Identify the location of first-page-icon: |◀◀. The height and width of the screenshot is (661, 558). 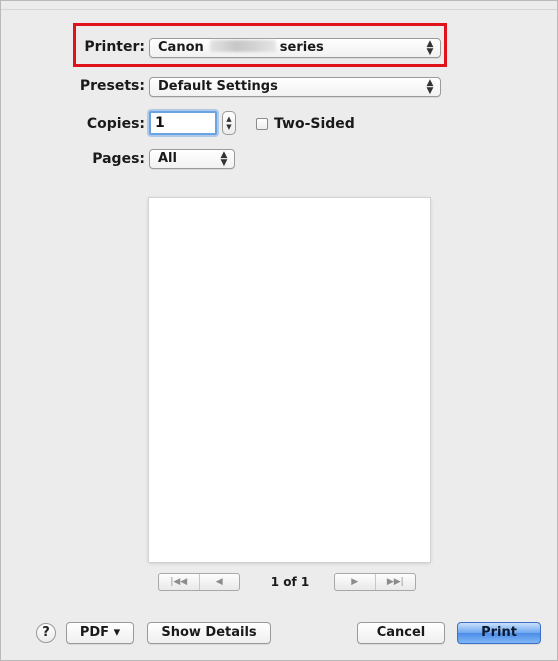
(179, 582).